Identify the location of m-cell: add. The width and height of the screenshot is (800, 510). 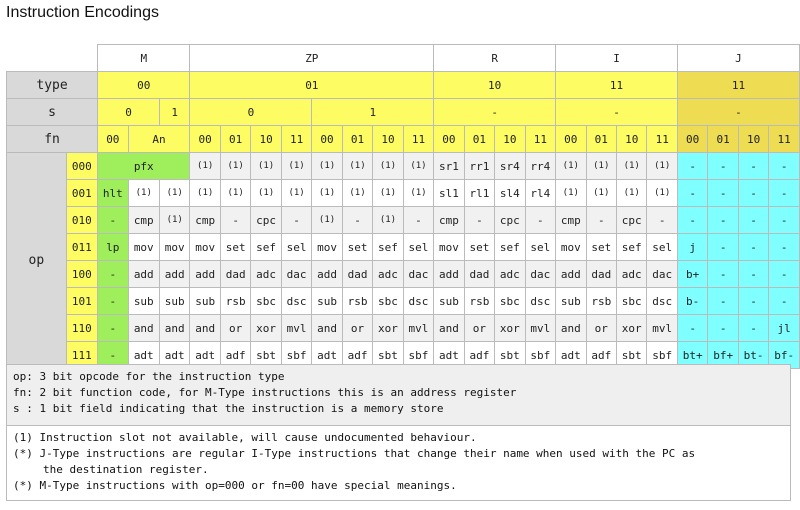
(174, 274).